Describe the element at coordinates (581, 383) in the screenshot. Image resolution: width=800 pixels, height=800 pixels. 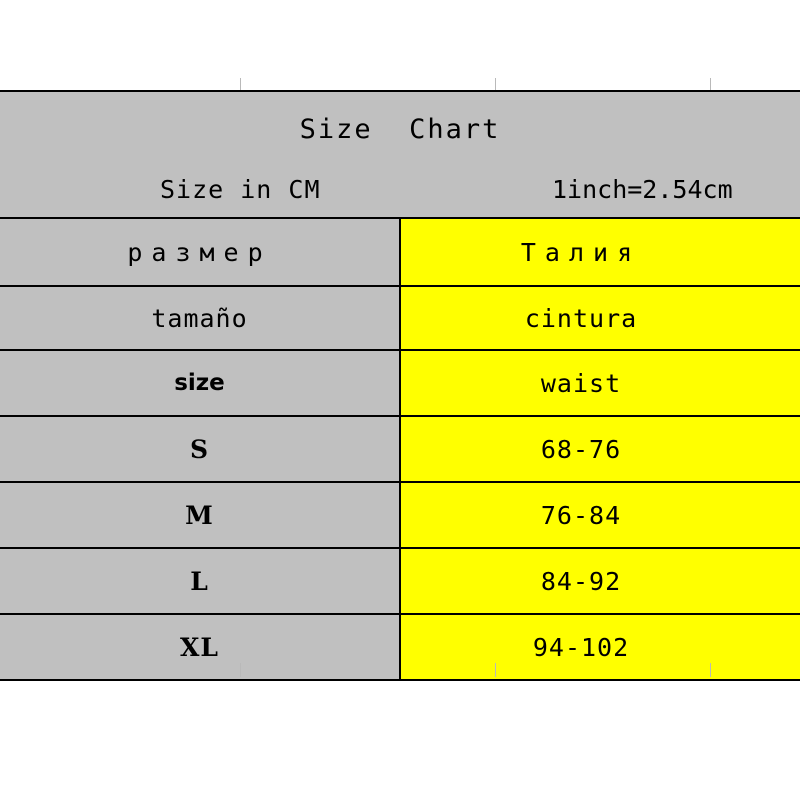
I see `waist-column-header: waist` at that location.